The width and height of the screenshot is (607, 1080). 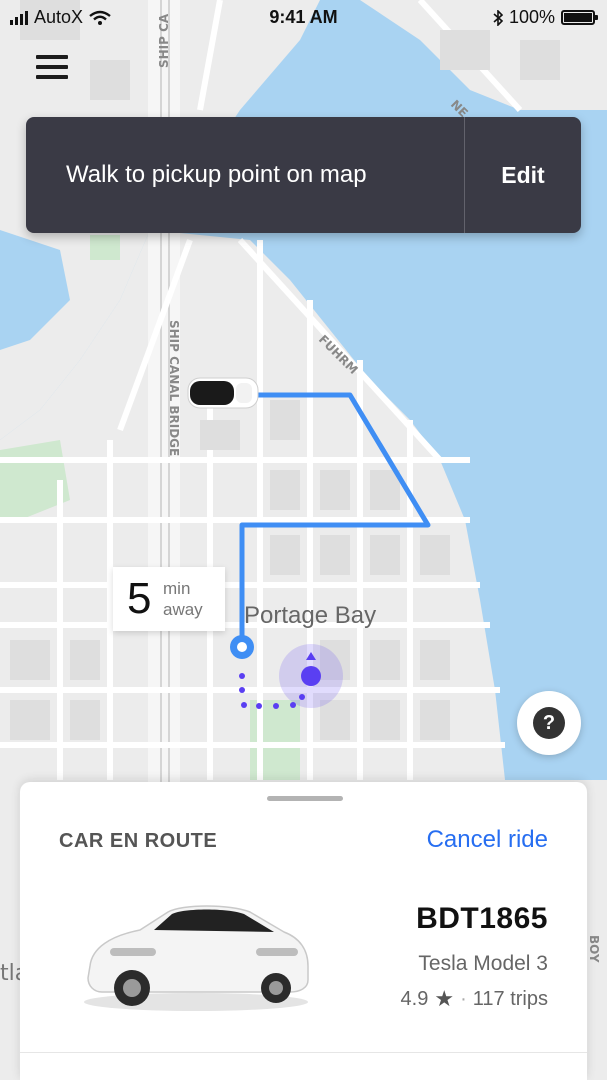 I want to click on driver-rating: 4.9 ★ · 117 trips, so click(x=474, y=999).